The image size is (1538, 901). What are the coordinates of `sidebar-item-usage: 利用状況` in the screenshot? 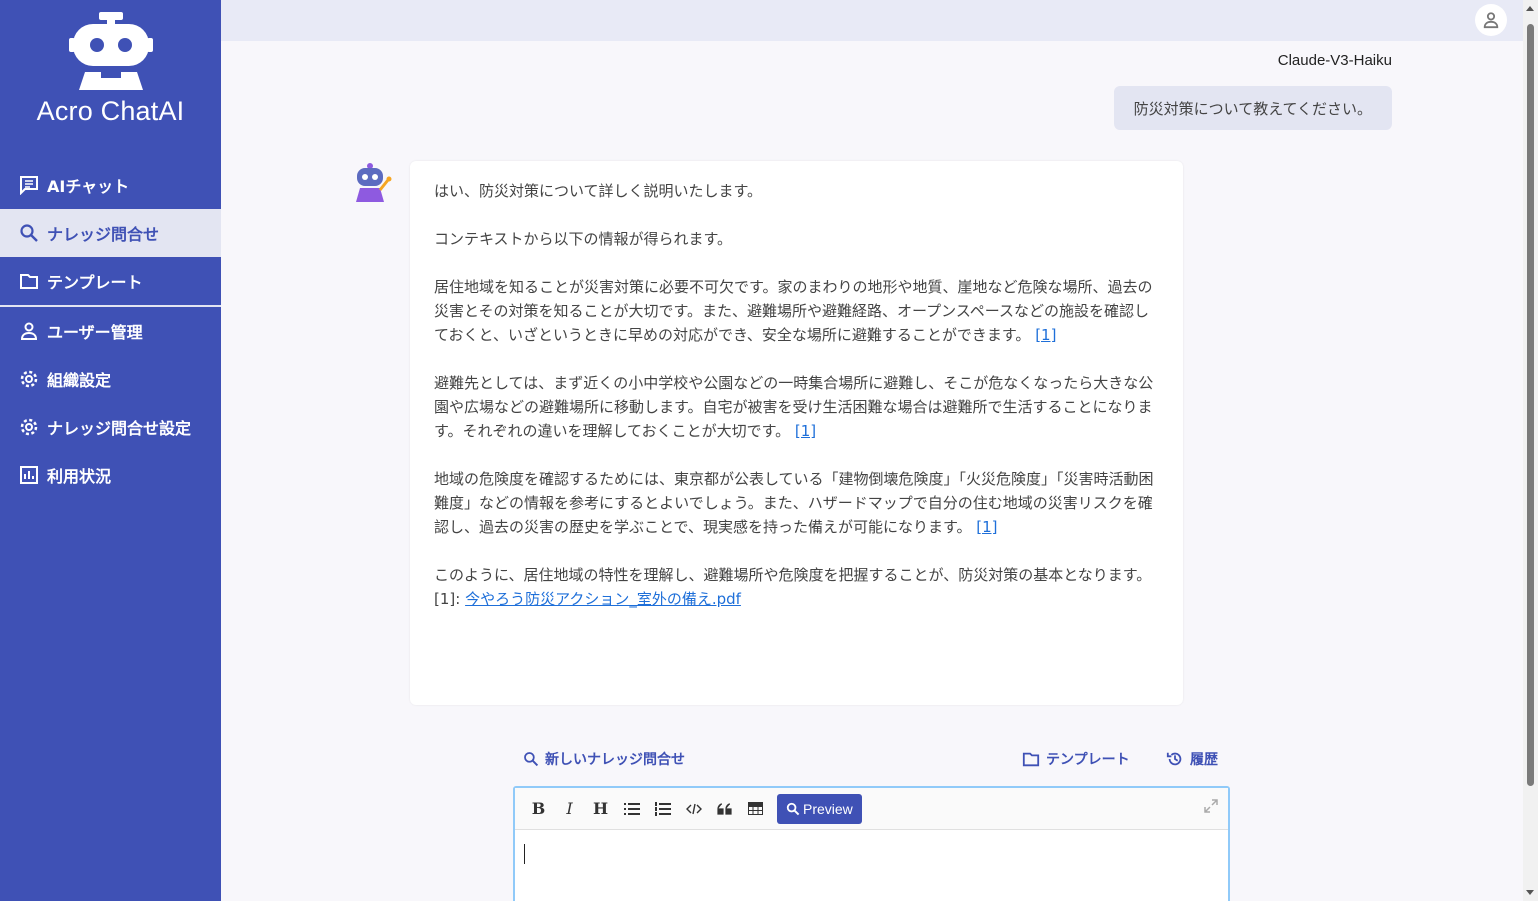 It's located at (110, 475).